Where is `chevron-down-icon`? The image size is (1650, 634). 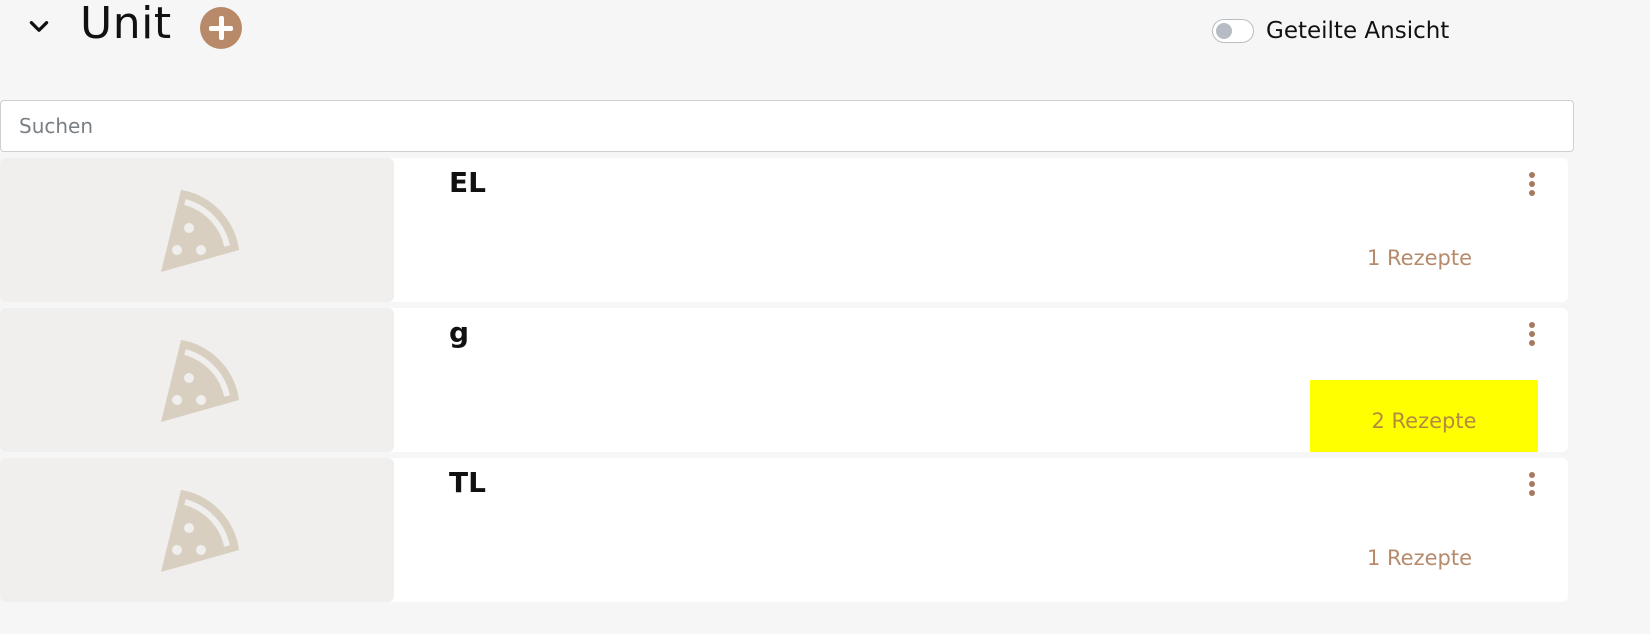 chevron-down-icon is located at coordinates (39, 27).